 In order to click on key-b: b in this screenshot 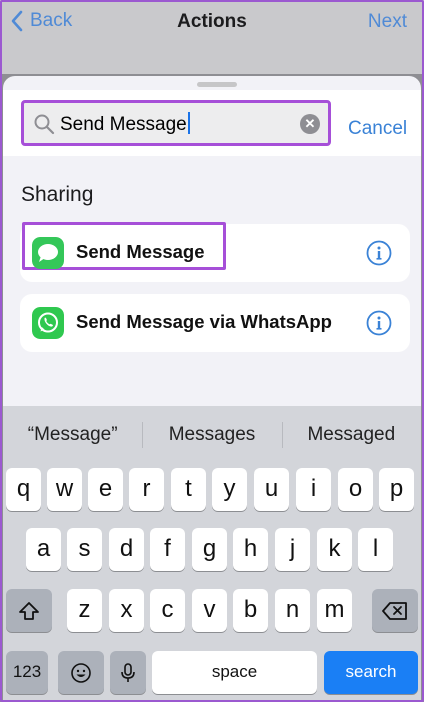, I will do `click(250, 610)`.